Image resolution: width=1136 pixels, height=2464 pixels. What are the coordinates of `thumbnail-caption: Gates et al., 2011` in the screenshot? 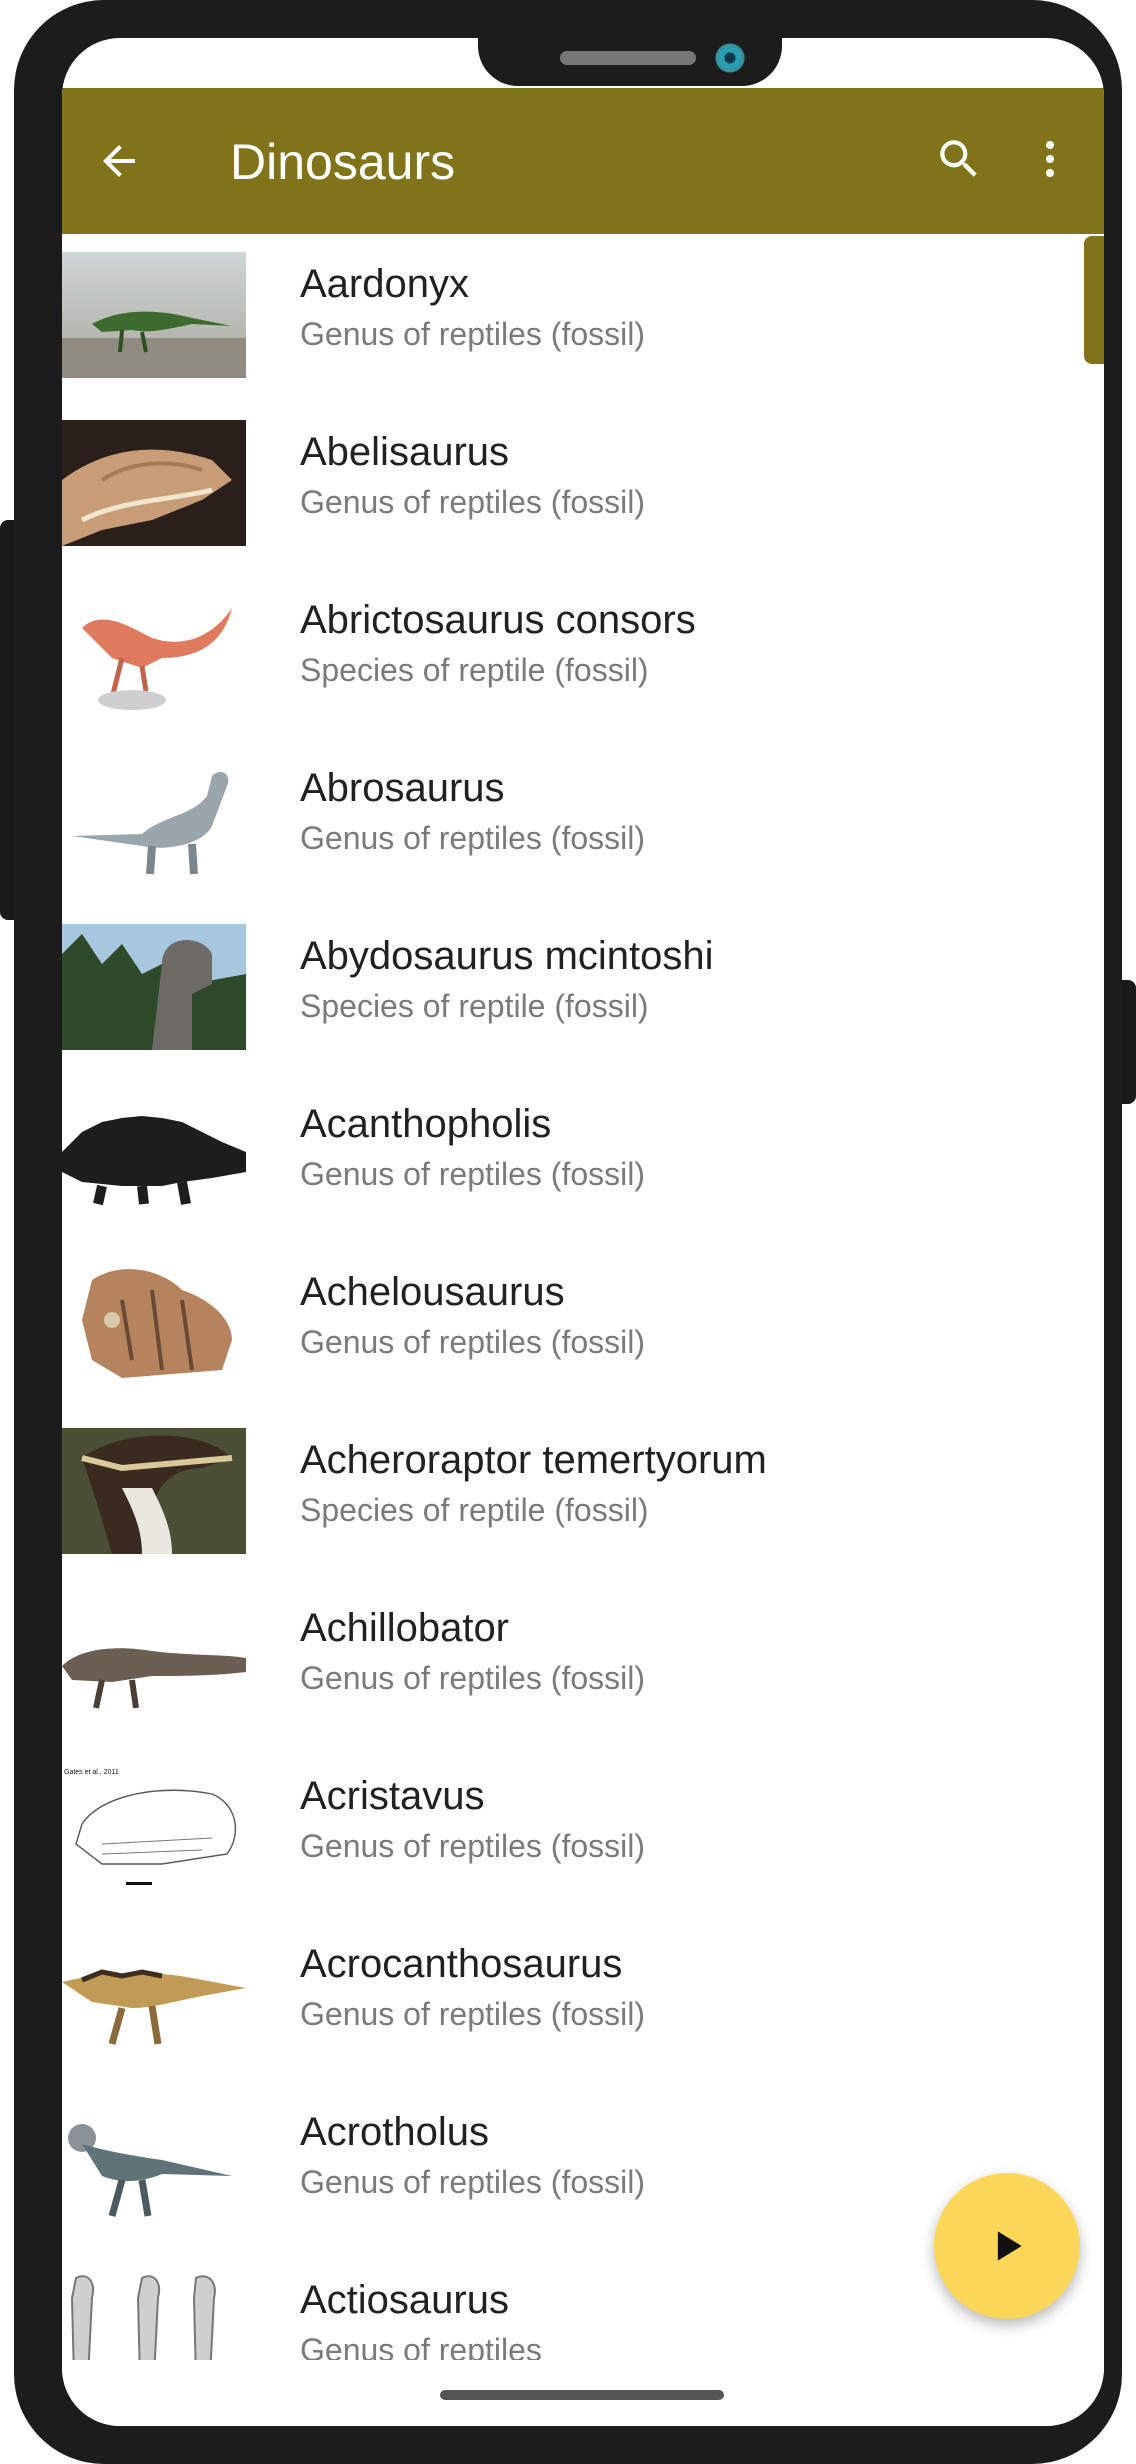 It's located at (91, 1772).